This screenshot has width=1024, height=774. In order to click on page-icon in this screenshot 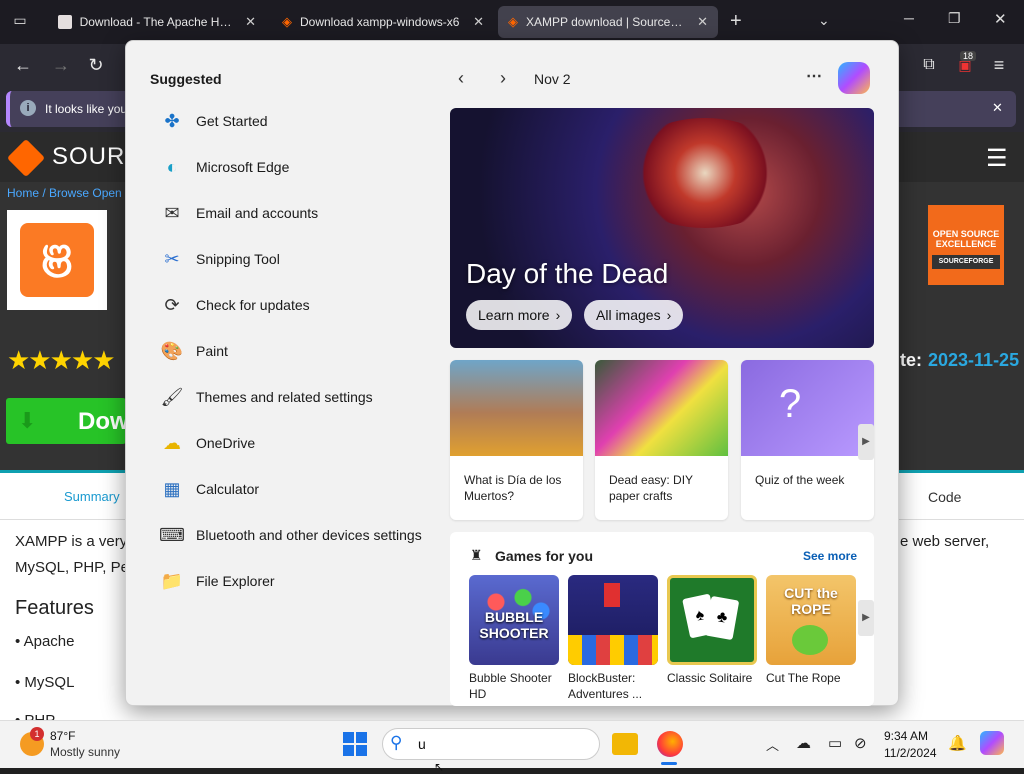, I will do `click(65, 22)`.